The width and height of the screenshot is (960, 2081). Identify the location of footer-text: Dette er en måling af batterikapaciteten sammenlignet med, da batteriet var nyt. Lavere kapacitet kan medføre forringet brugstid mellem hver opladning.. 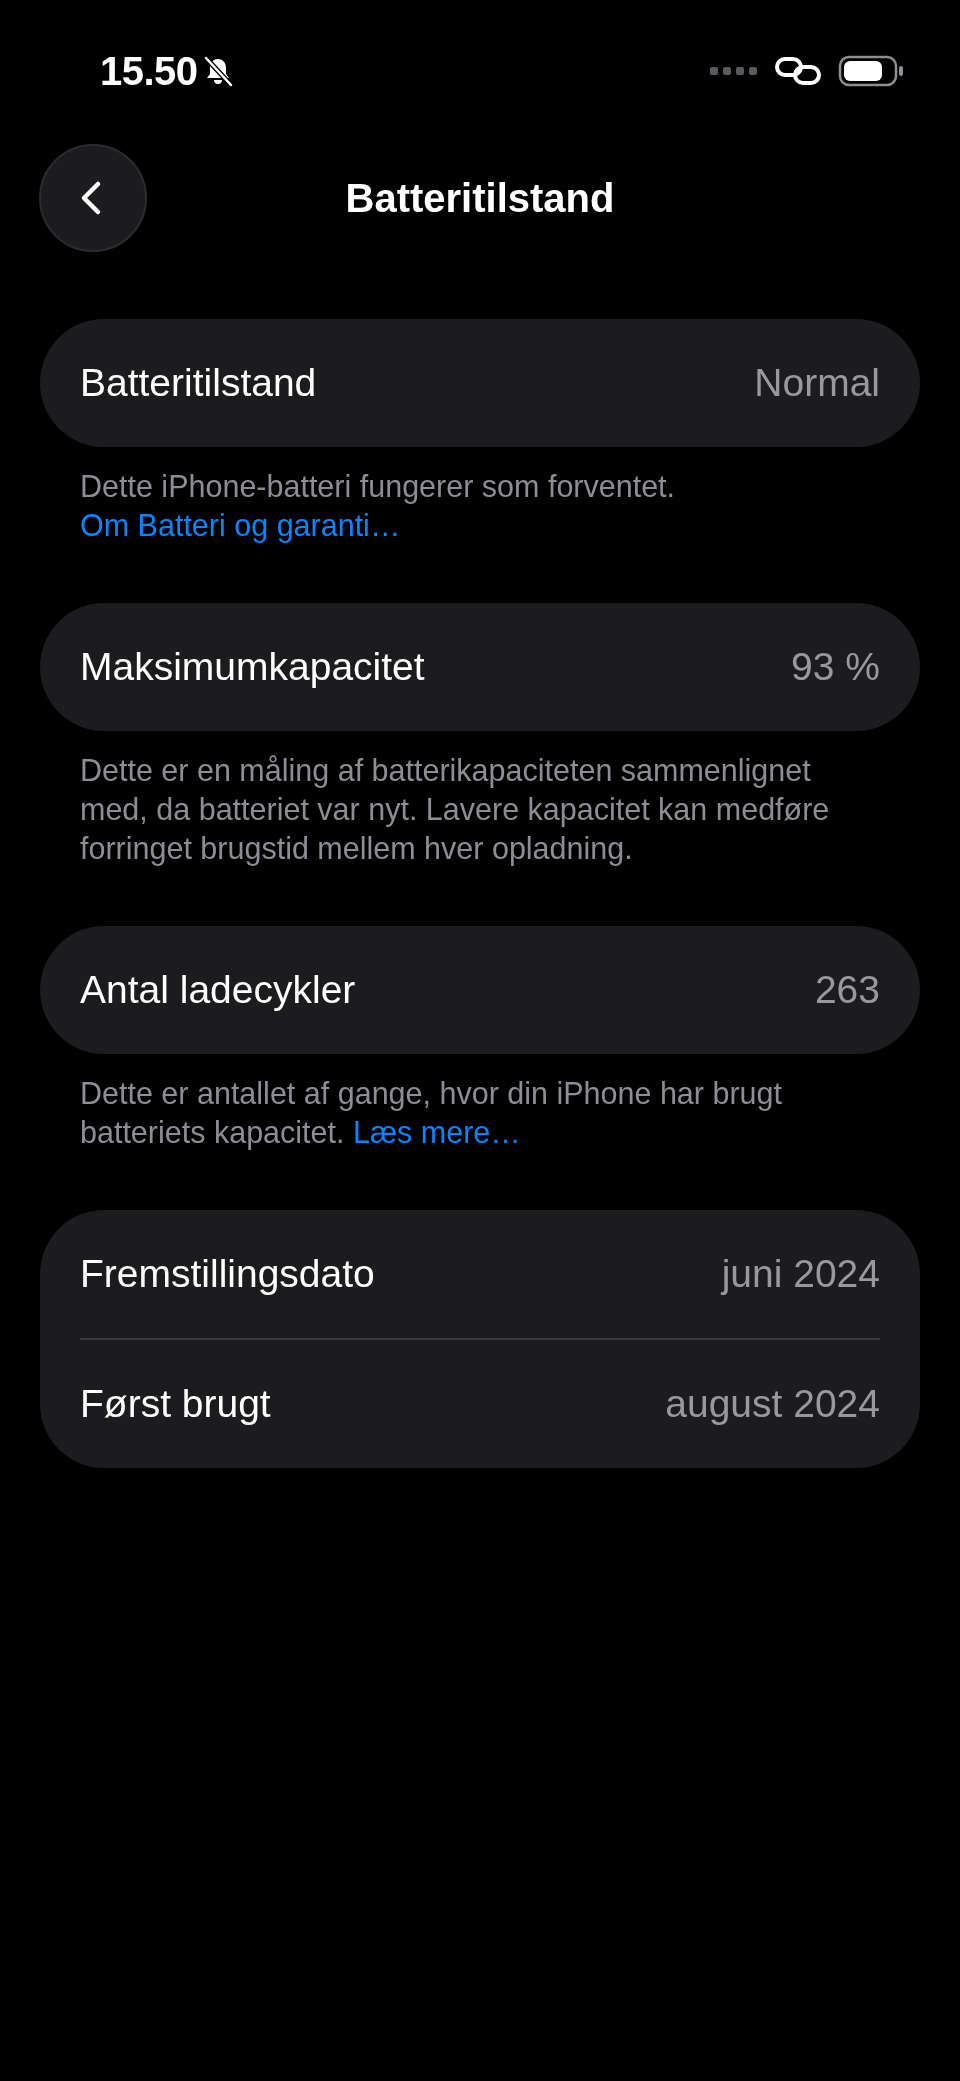
(455, 810).